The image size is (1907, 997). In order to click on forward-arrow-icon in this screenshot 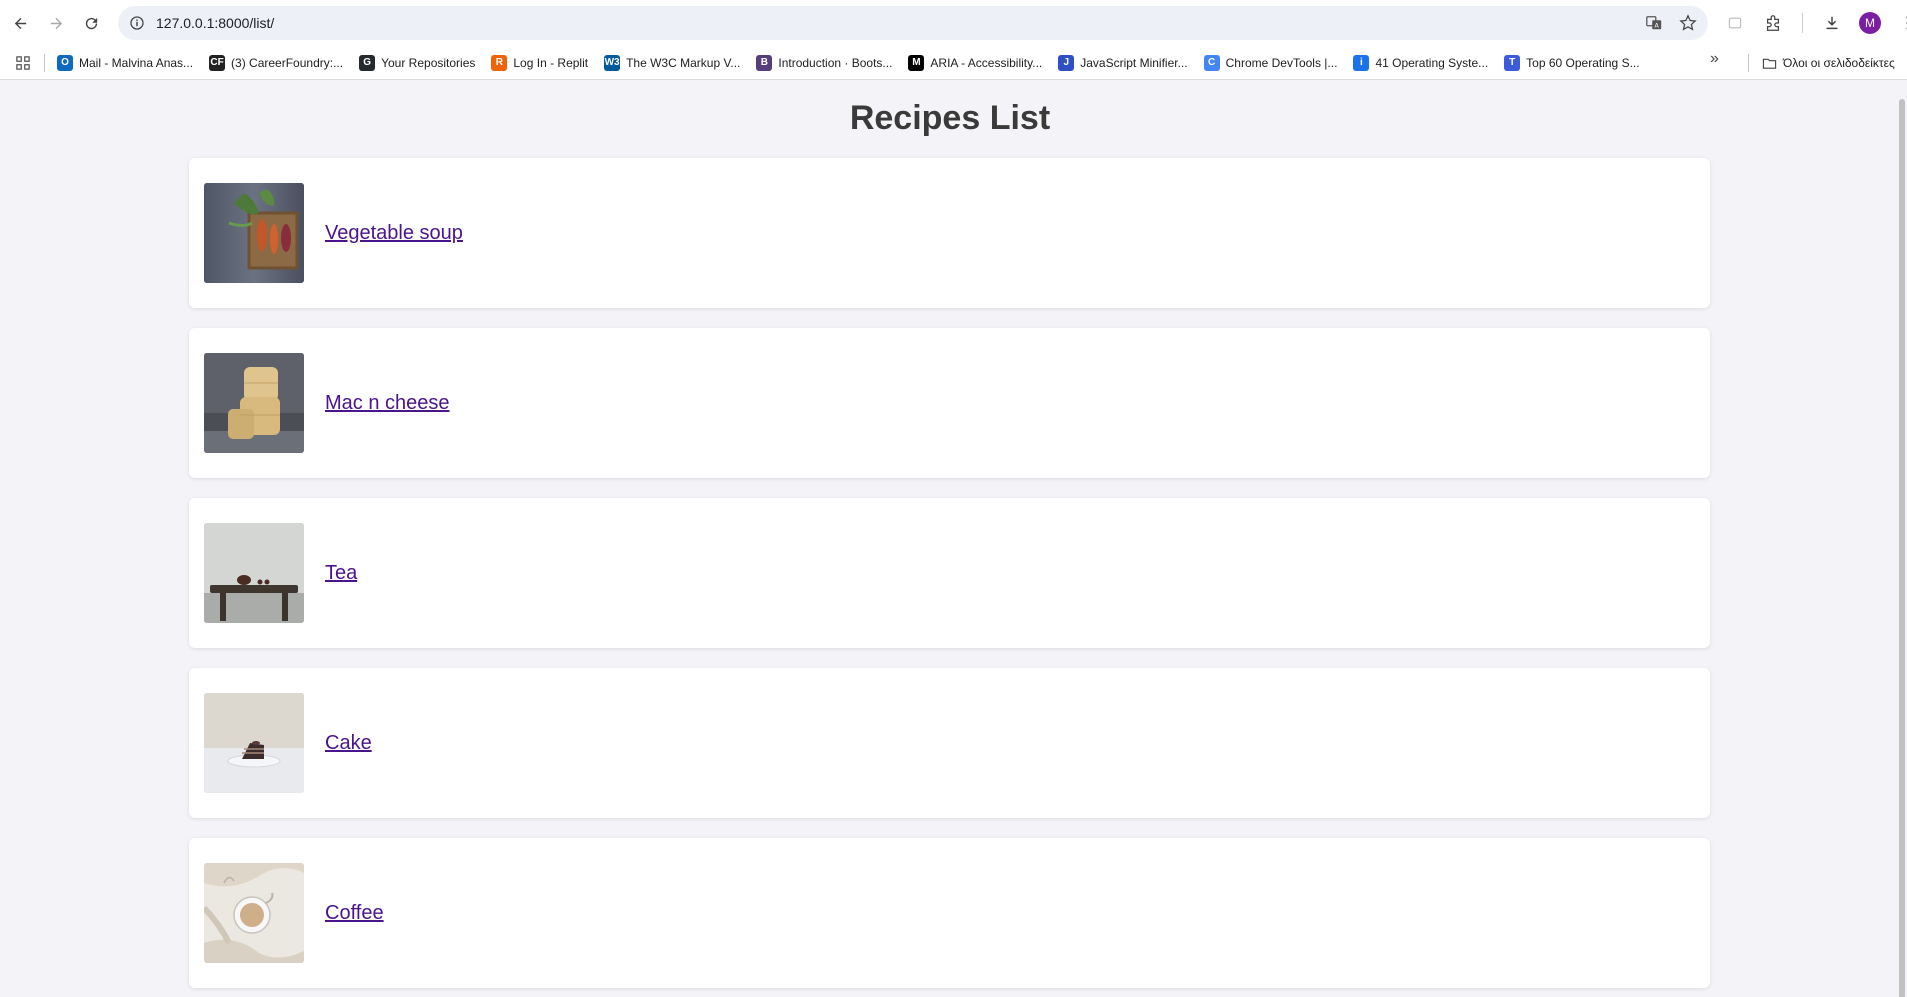, I will do `click(56, 23)`.